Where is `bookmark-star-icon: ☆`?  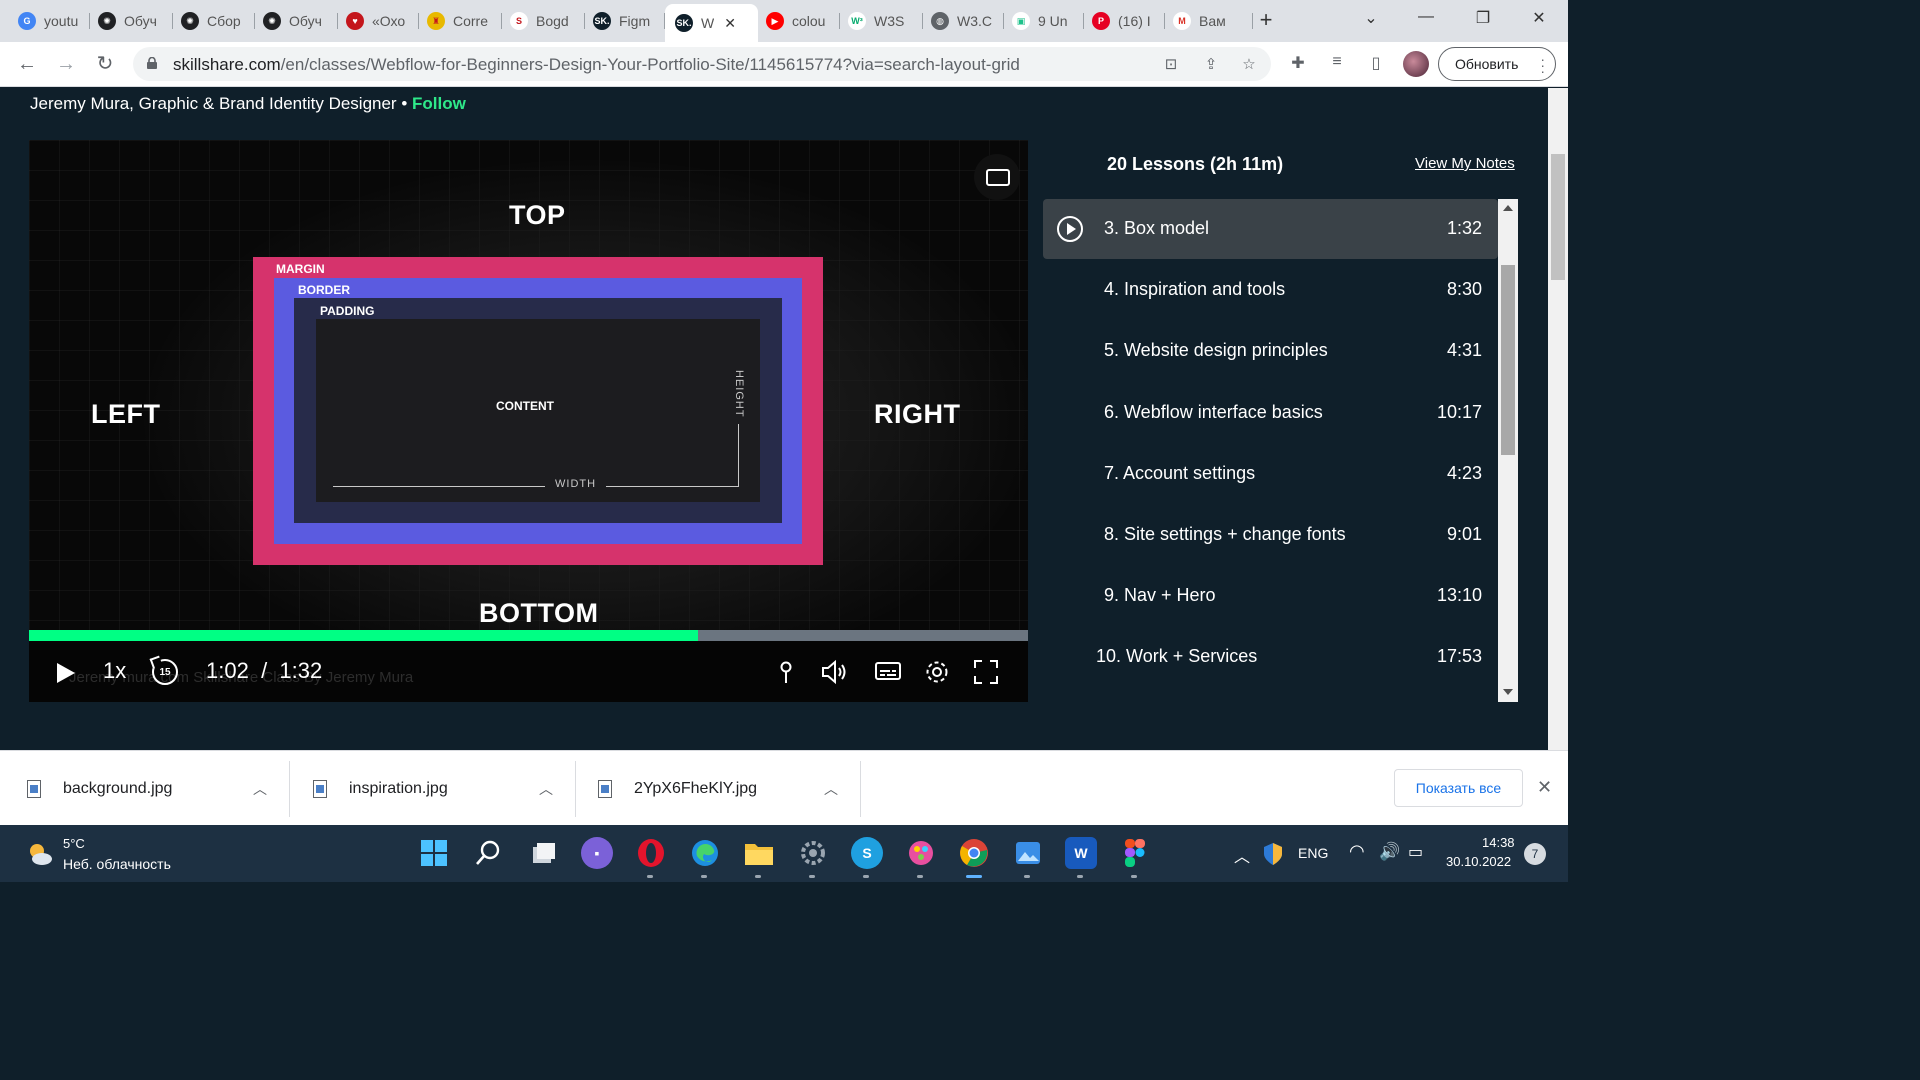
bookmark-star-icon: ☆ is located at coordinates (1249, 64).